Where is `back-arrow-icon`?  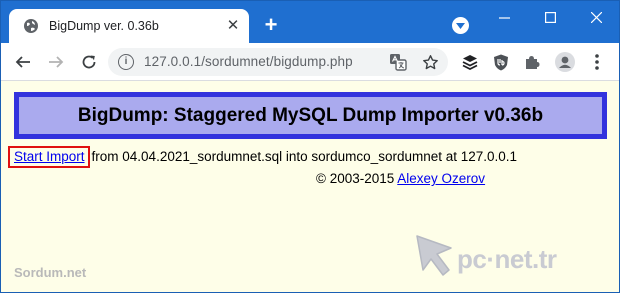
back-arrow-icon is located at coordinates (23, 62).